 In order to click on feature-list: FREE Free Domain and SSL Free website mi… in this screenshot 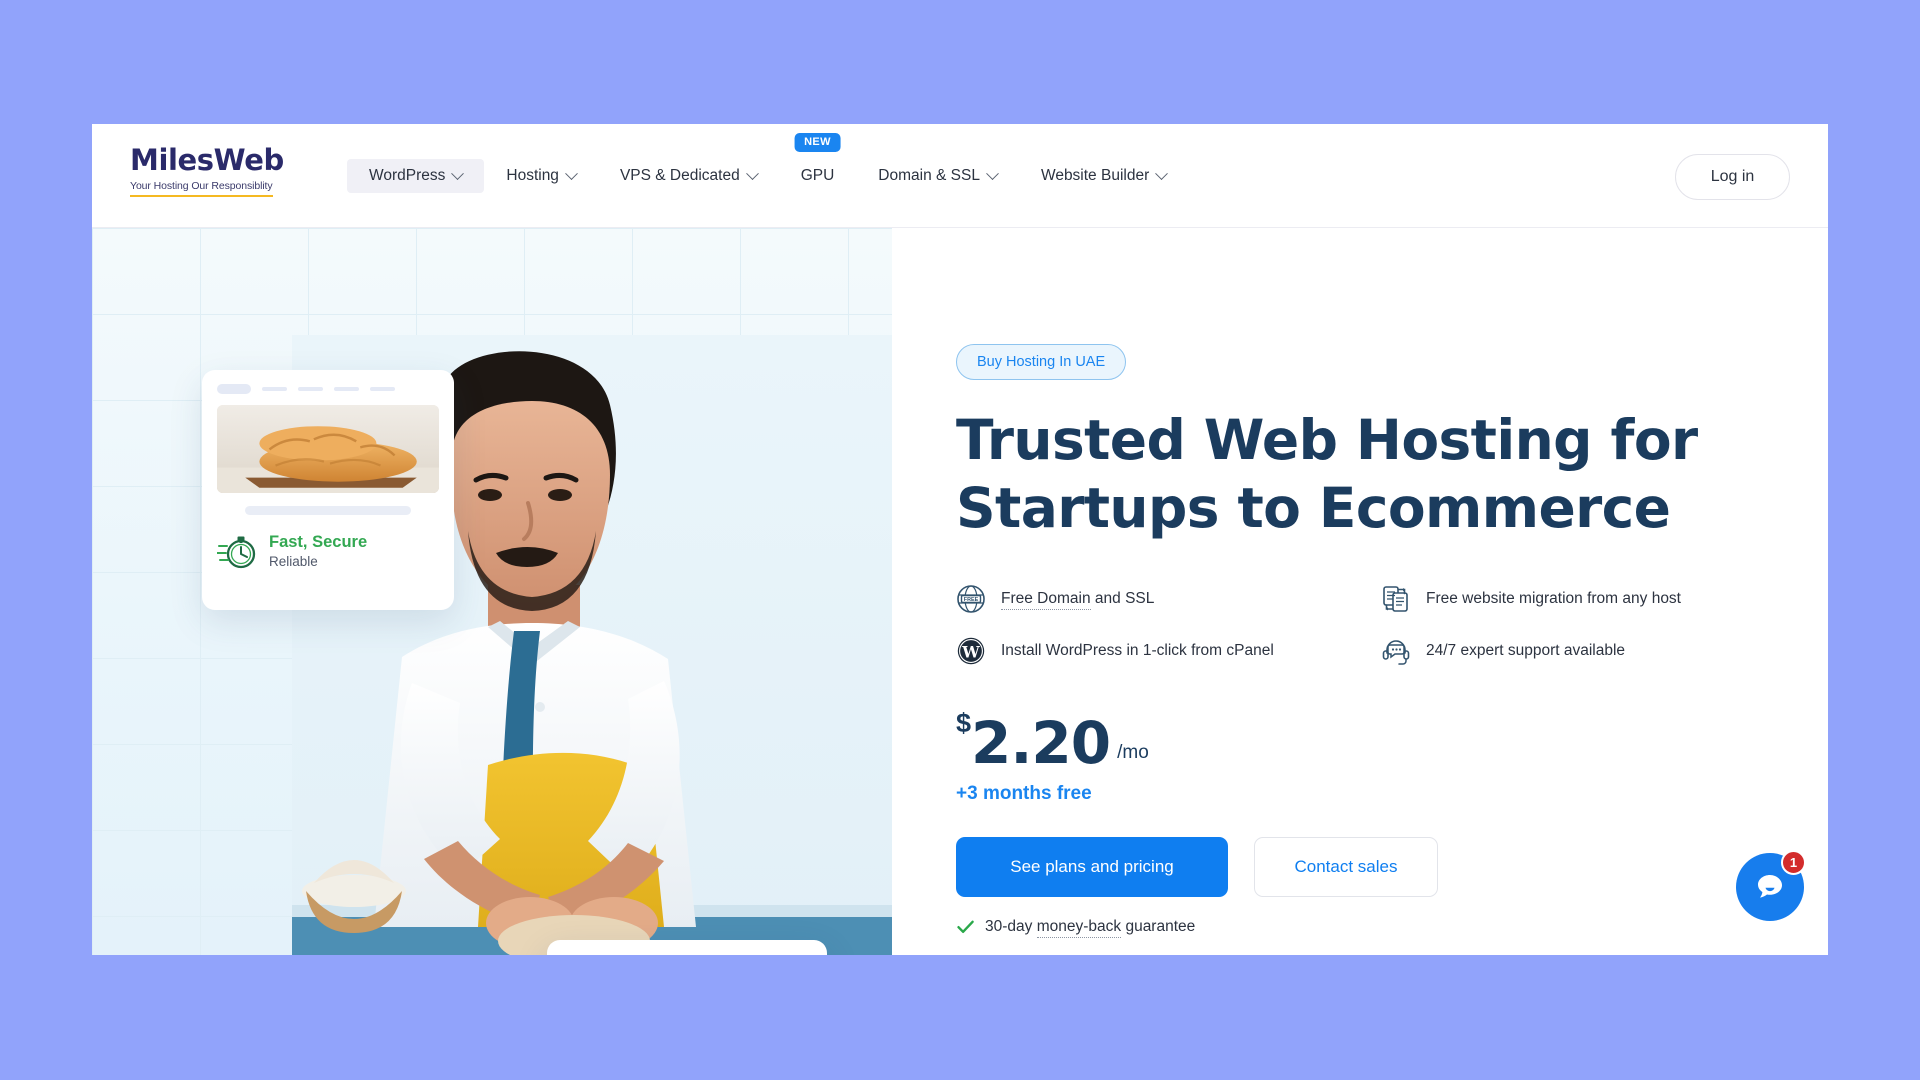, I will do `click(1371, 625)`.